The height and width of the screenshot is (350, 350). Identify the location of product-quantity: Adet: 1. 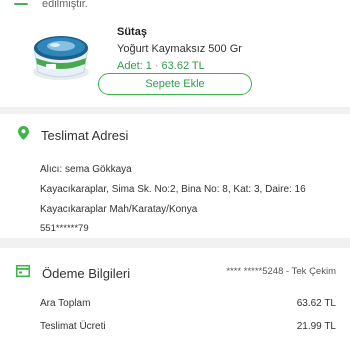
(134, 66).